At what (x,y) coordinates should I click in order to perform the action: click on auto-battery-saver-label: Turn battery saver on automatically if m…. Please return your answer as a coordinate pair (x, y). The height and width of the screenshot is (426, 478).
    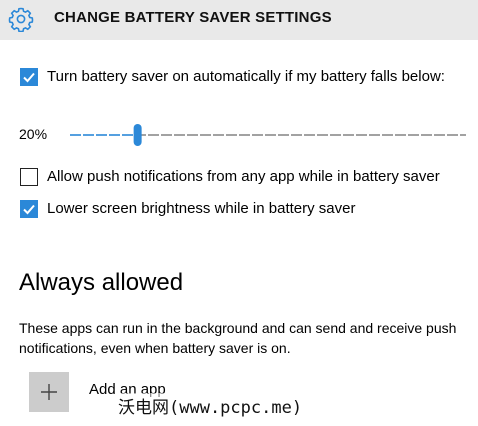
    Looking at the image, I should click on (246, 76).